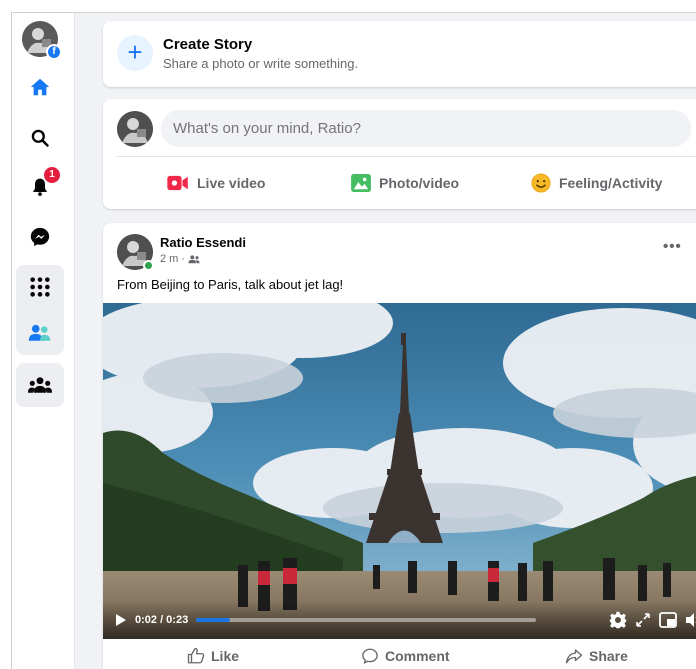  I want to click on create-story-subtitle: Share a photo or write something., so click(261, 63).